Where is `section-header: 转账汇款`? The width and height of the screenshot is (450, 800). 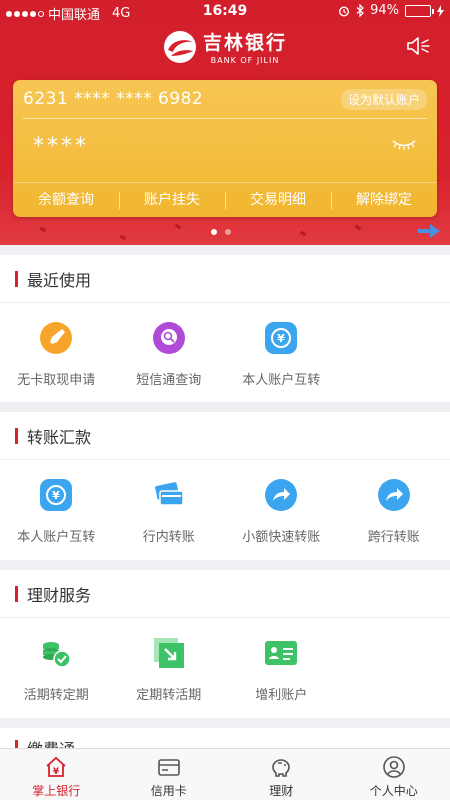 section-header: 转账汇款 is located at coordinates (225, 436).